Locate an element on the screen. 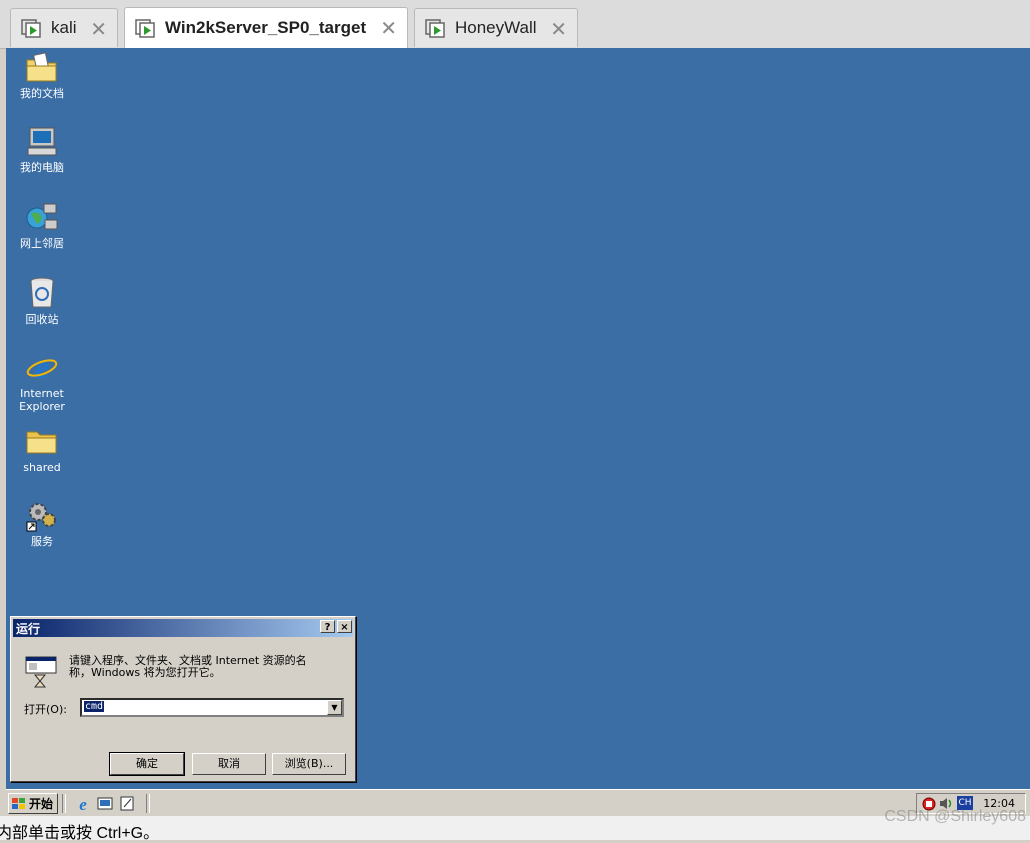  tab-win2kserver: Win2kServer_SP0_target ✕ is located at coordinates (266, 27).